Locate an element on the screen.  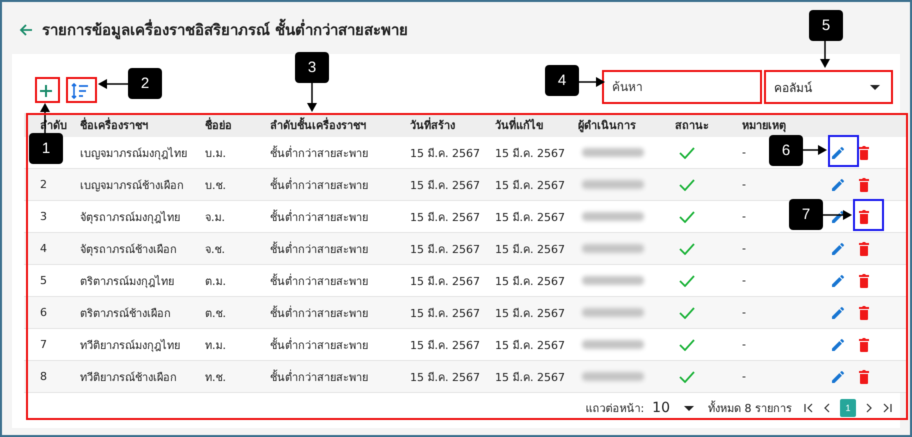
callout-badge: 6 is located at coordinates (786, 150).